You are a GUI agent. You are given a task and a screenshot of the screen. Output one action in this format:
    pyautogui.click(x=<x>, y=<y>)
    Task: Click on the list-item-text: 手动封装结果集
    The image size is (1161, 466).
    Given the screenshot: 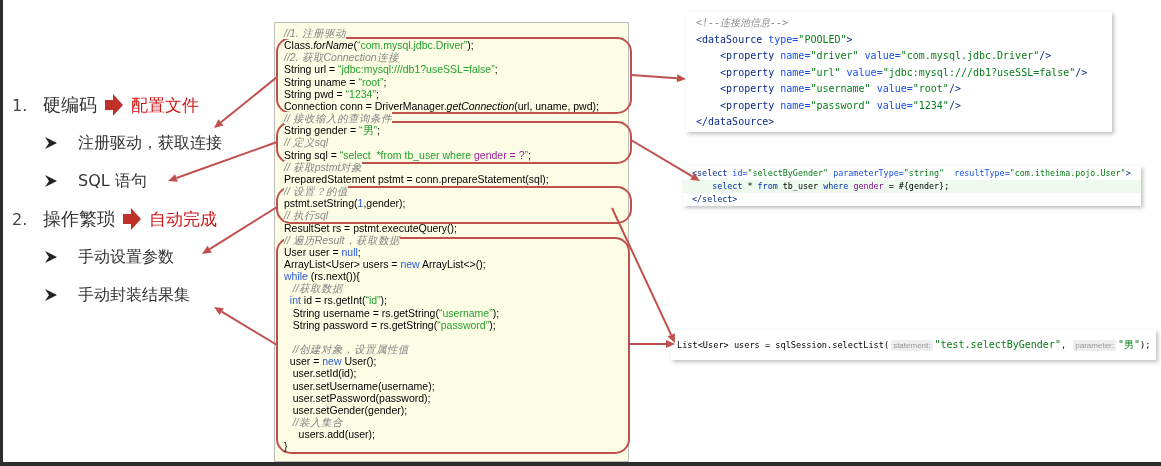 What is the action you would take?
    pyautogui.click(x=134, y=295)
    